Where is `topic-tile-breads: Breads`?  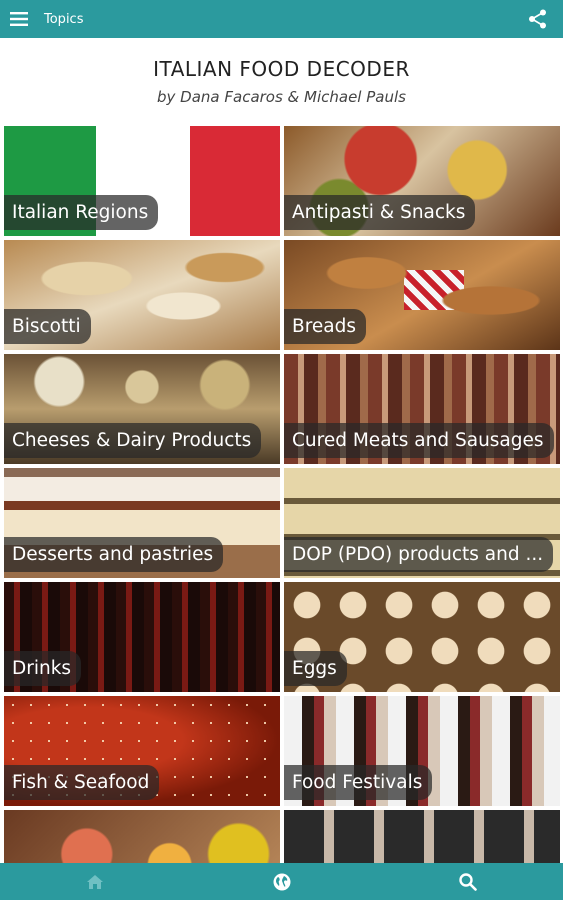 topic-tile-breads: Breads is located at coordinates (422, 295).